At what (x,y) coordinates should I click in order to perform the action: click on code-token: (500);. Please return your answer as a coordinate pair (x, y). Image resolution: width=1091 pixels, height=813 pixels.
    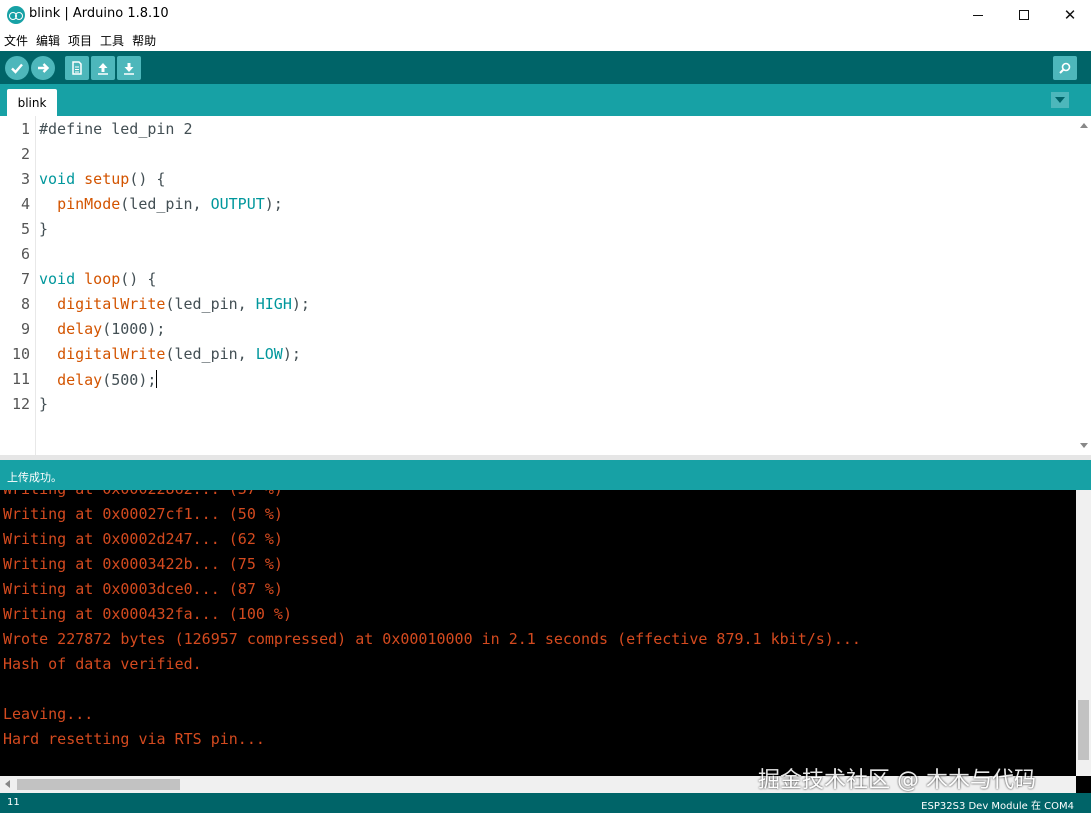
    Looking at the image, I should click on (129, 380).